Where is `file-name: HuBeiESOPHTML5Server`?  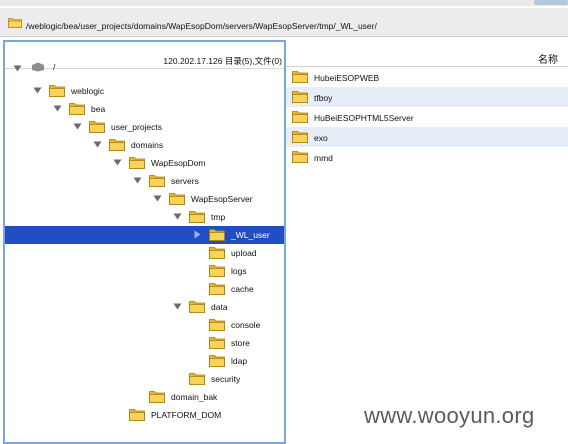 file-name: HuBeiESOPHTML5Server is located at coordinates (364, 118).